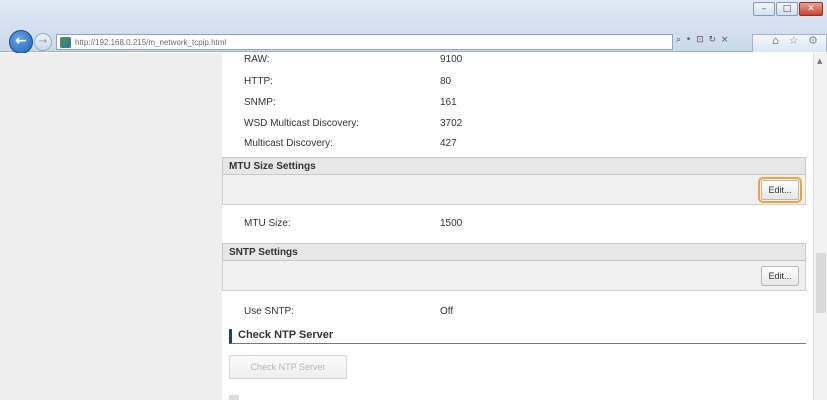 The image size is (827, 400). I want to click on arrow-left-icon: ←, so click(21, 41).